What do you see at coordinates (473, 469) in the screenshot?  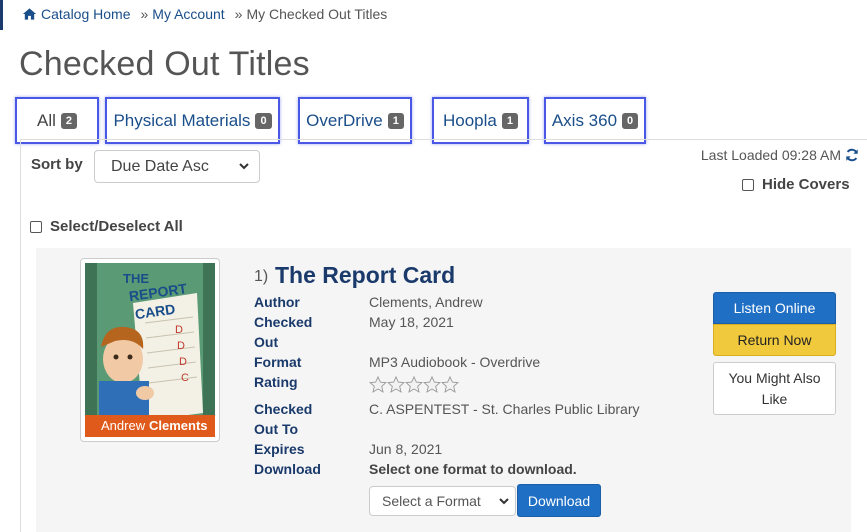 I see `field-value-download: Select one format to download.` at bounding box center [473, 469].